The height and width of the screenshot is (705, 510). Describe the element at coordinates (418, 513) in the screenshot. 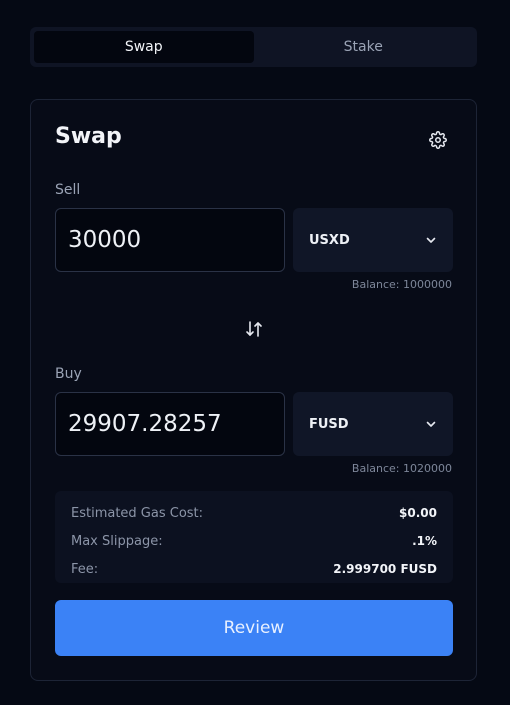

I see `gas-cost-value: $0.00` at that location.